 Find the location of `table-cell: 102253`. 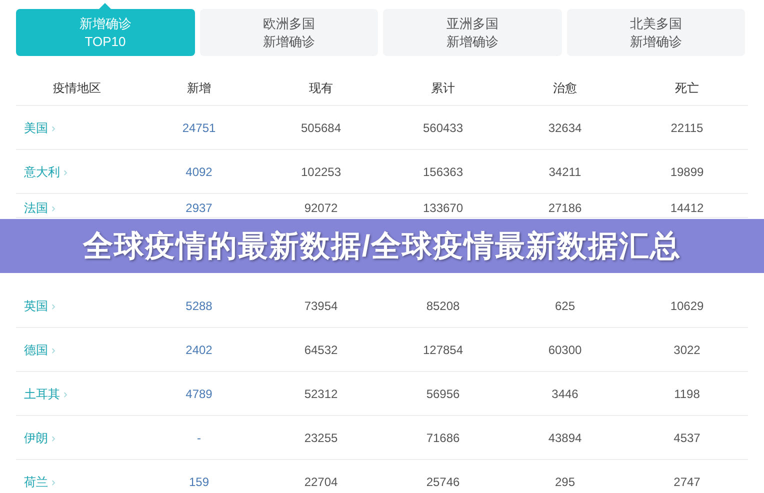

table-cell: 102253 is located at coordinates (321, 171).